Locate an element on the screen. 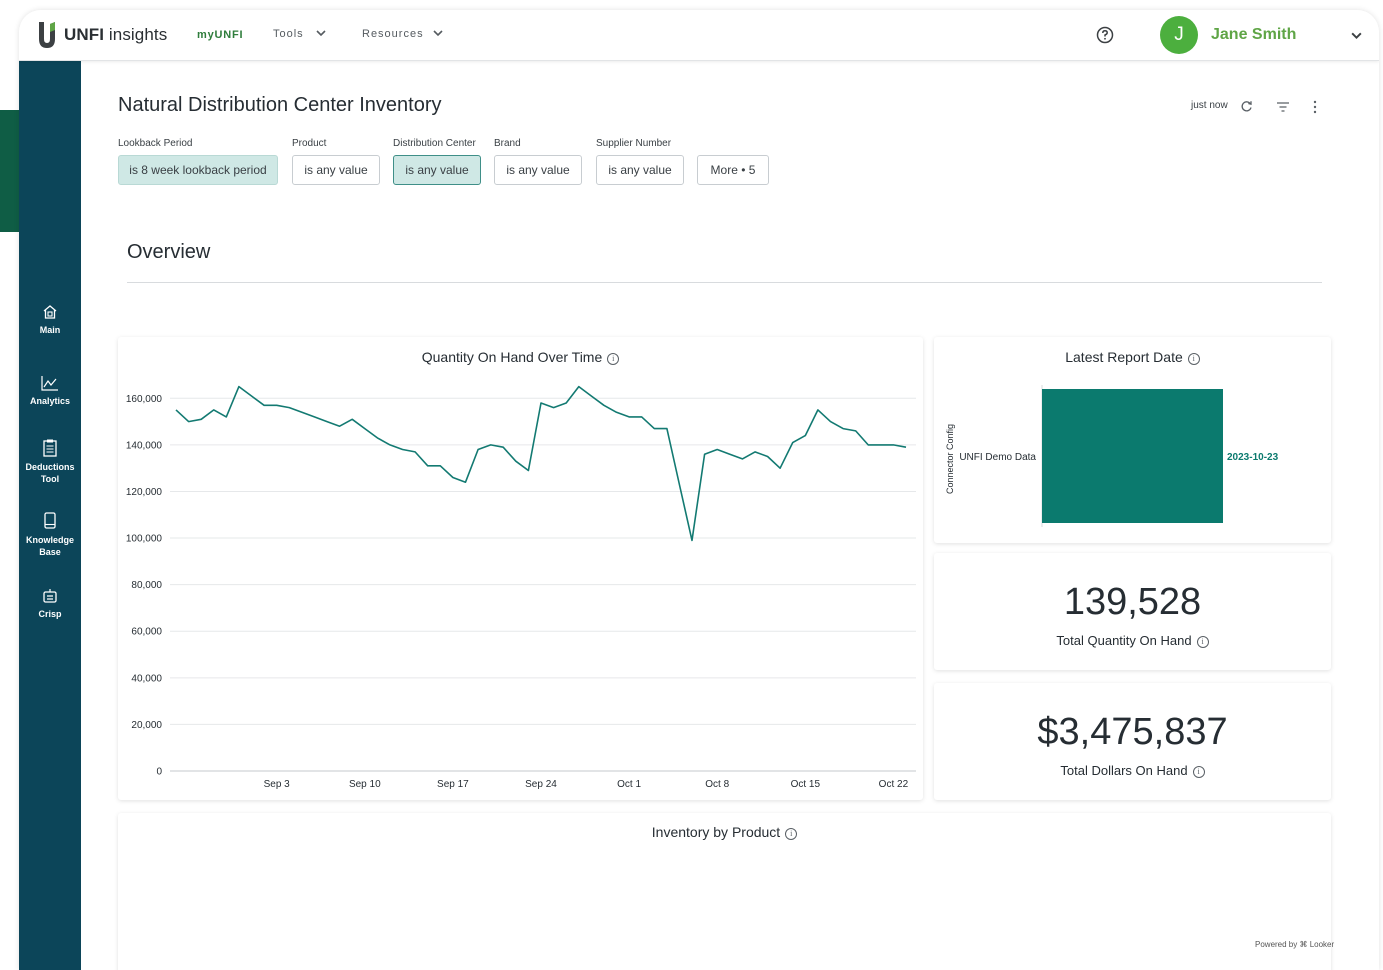  powered-by-looker: Powered by ⌘ Looker is located at coordinates (1295, 944).